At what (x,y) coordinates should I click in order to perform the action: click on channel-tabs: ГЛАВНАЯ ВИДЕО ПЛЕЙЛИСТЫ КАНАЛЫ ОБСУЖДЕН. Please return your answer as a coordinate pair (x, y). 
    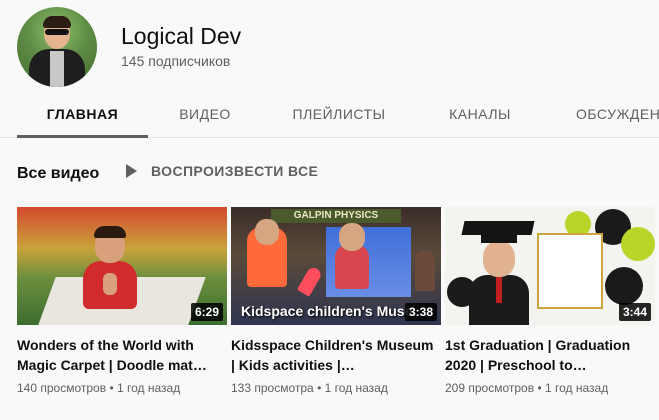
    Looking at the image, I should click on (329, 116).